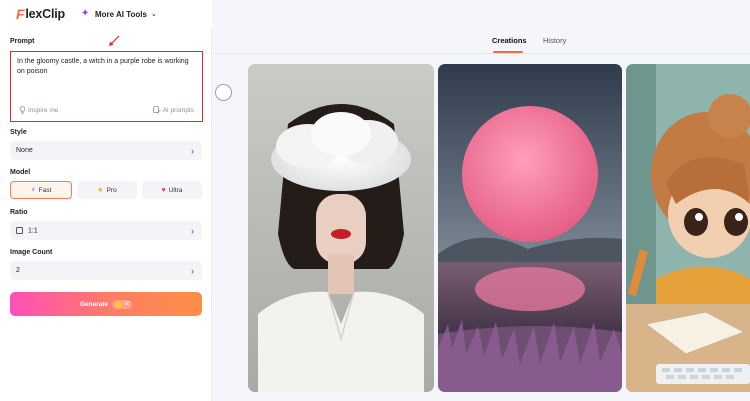 The height and width of the screenshot is (401, 750). I want to click on model-label: Model, so click(20, 172).